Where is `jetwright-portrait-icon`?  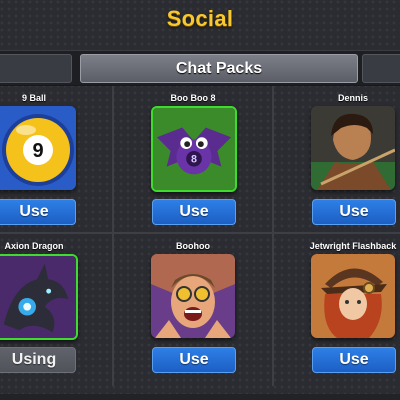 jetwright-portrait-icon is located at coordinates (353, 296).